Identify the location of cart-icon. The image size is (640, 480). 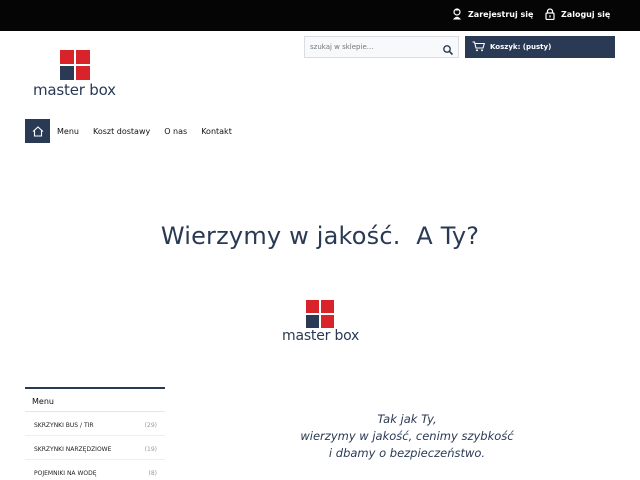
(479, 47).